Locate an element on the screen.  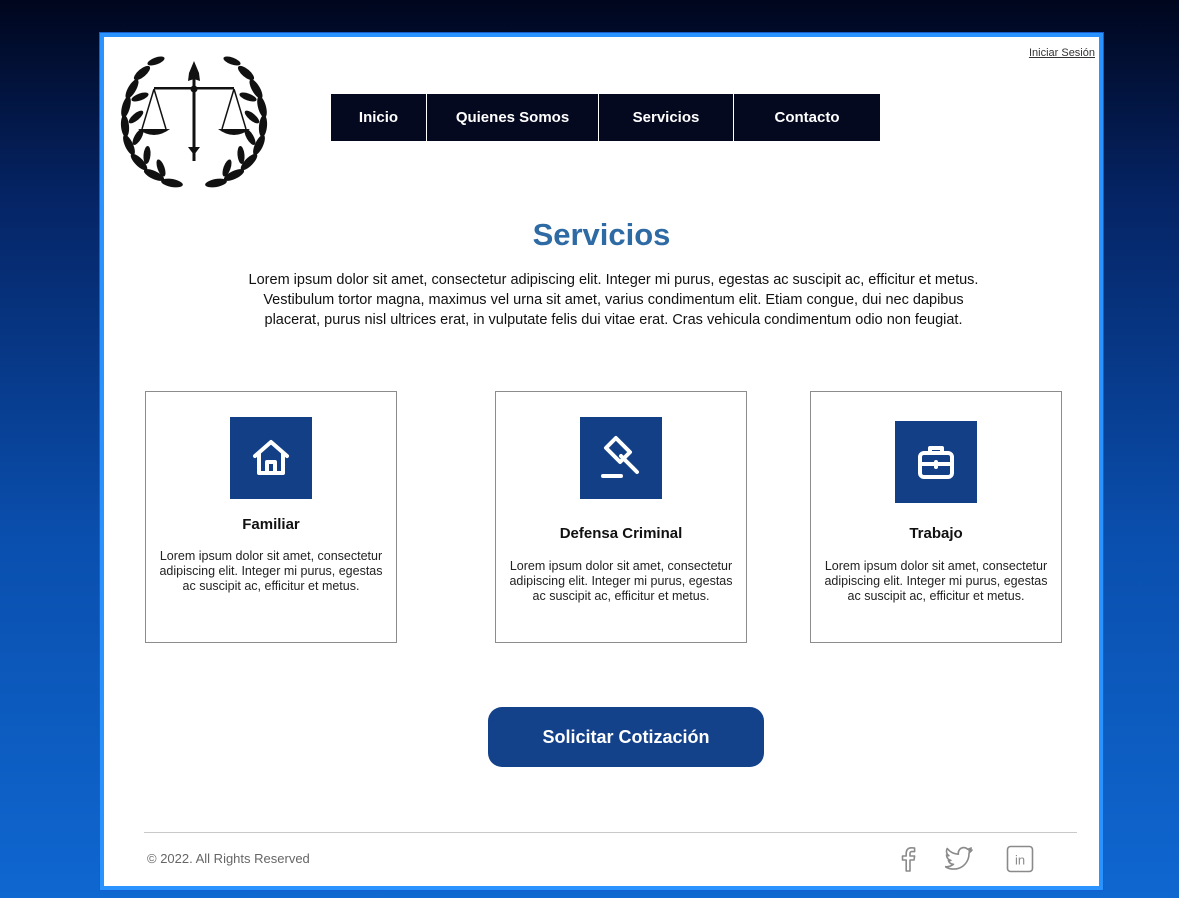
main-nav: Inicio Quienes Somos Servicios Contacto is located at coordinates (605, 117).